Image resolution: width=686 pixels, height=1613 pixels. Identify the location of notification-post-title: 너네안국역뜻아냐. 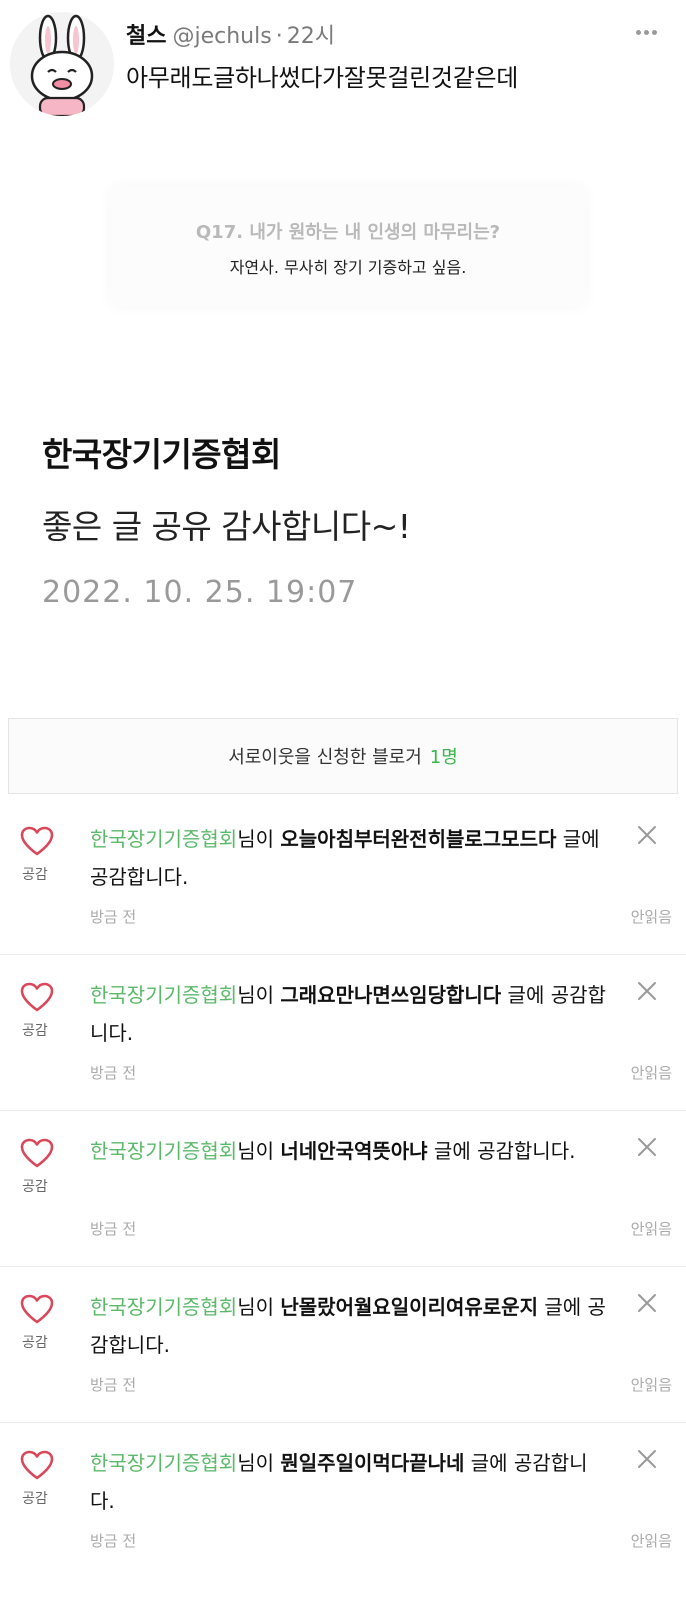
(353, 1151).